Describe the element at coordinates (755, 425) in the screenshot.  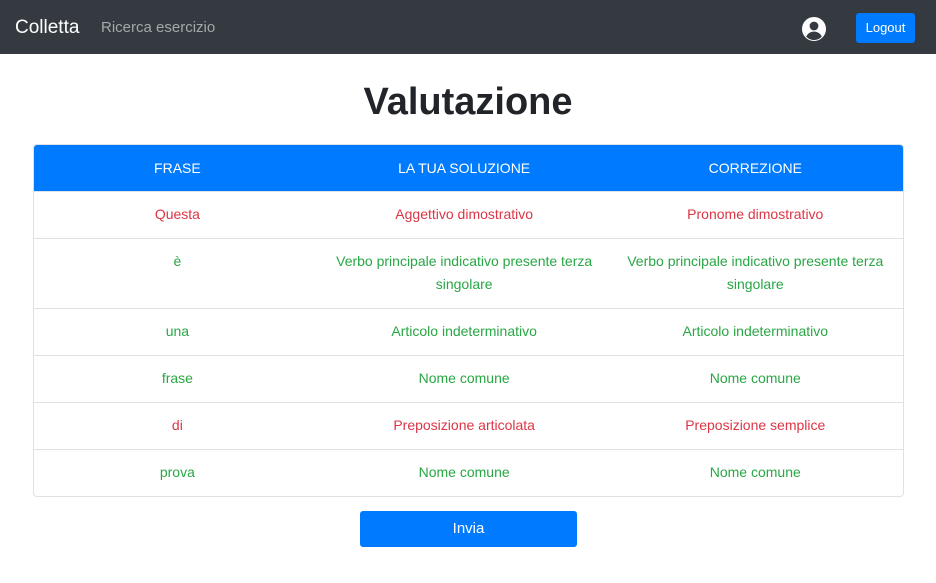
I see `correction-cell: Preposizione semplice` at that location.